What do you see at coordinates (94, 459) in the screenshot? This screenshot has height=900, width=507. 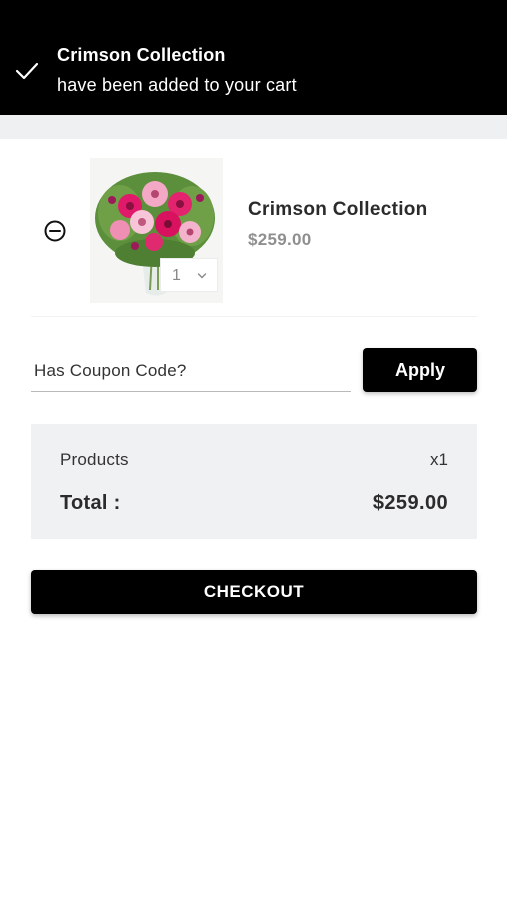 I see `products-label: Products` at bounding box center [94, 459].